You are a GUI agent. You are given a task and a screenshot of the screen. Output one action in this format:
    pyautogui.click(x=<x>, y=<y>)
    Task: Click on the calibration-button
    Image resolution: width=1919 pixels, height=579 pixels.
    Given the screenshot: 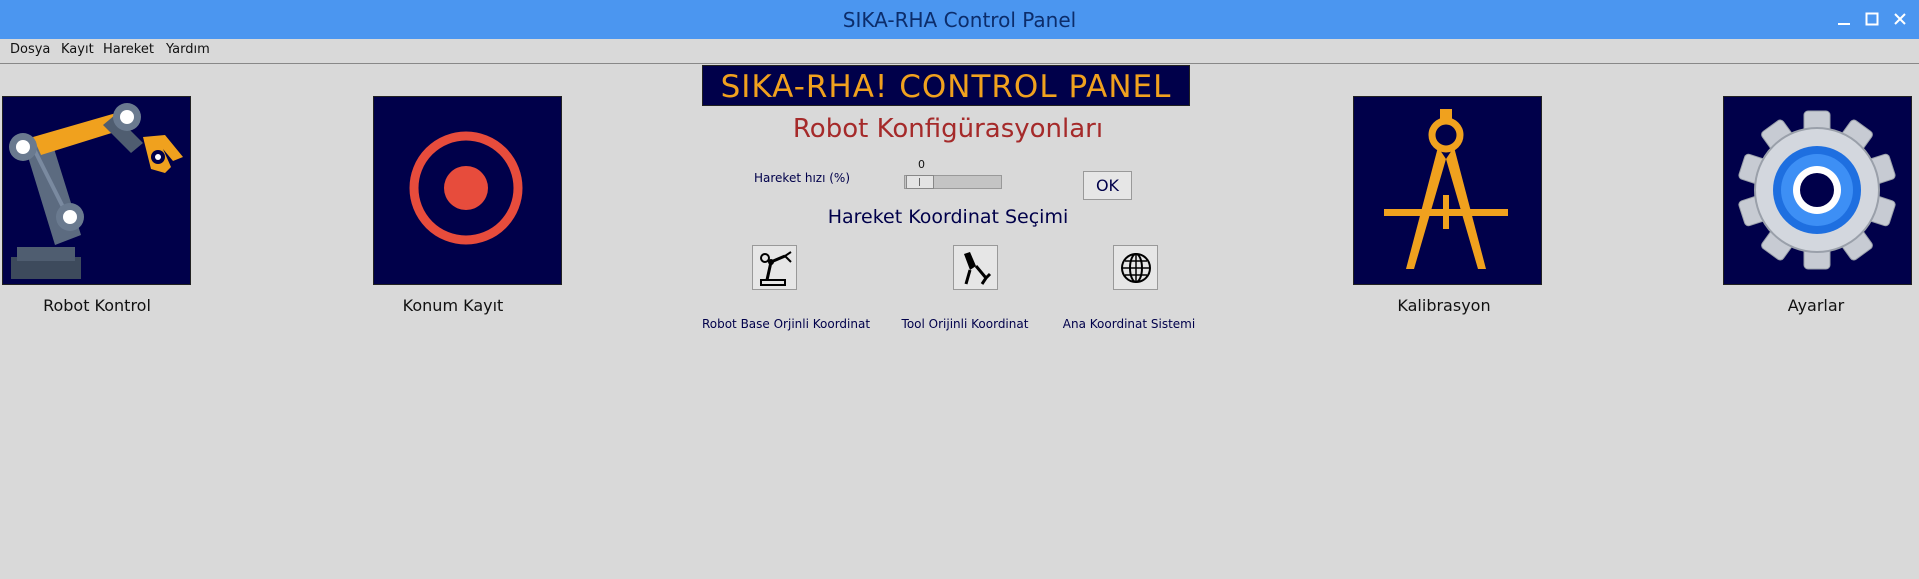 What is the action you would take?
    pyautogui.click(x=1447, y=190)
    